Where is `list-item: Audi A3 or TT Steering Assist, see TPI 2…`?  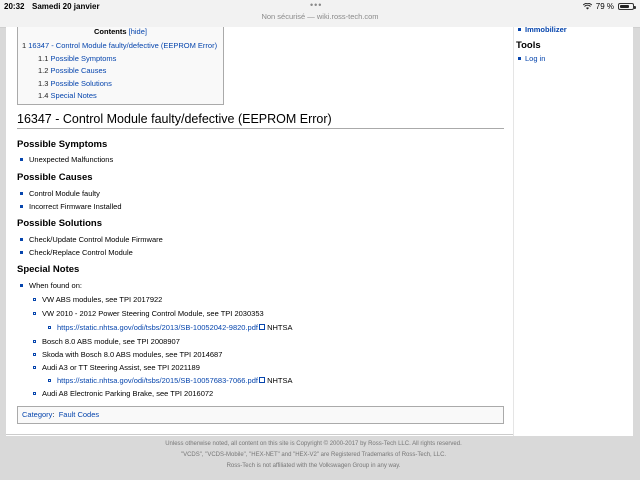
list-item: Audi A3 or TT Steering Assist, see TPI 2… is located at coordinates (116, 368).